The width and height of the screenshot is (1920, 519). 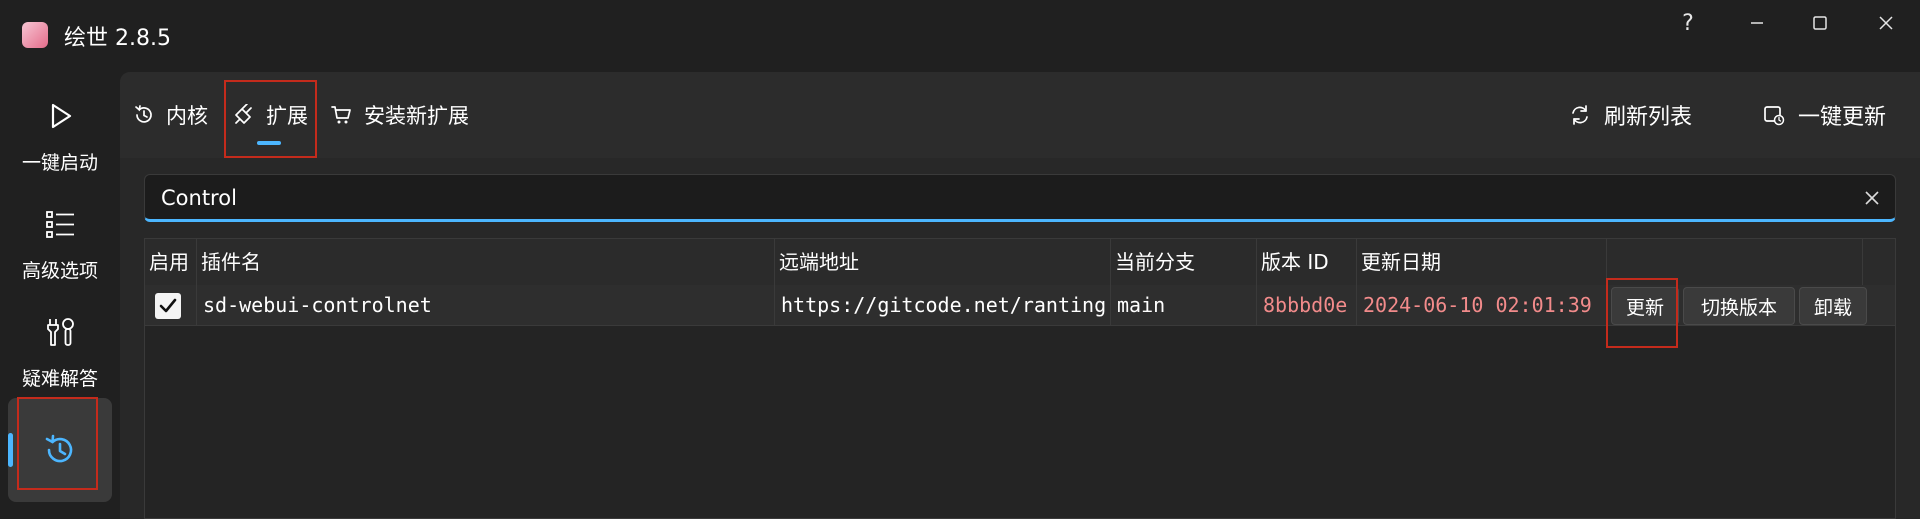 I want to click on title-bar: 绘世 2.8.5 ?, so click(x=960, y=36).